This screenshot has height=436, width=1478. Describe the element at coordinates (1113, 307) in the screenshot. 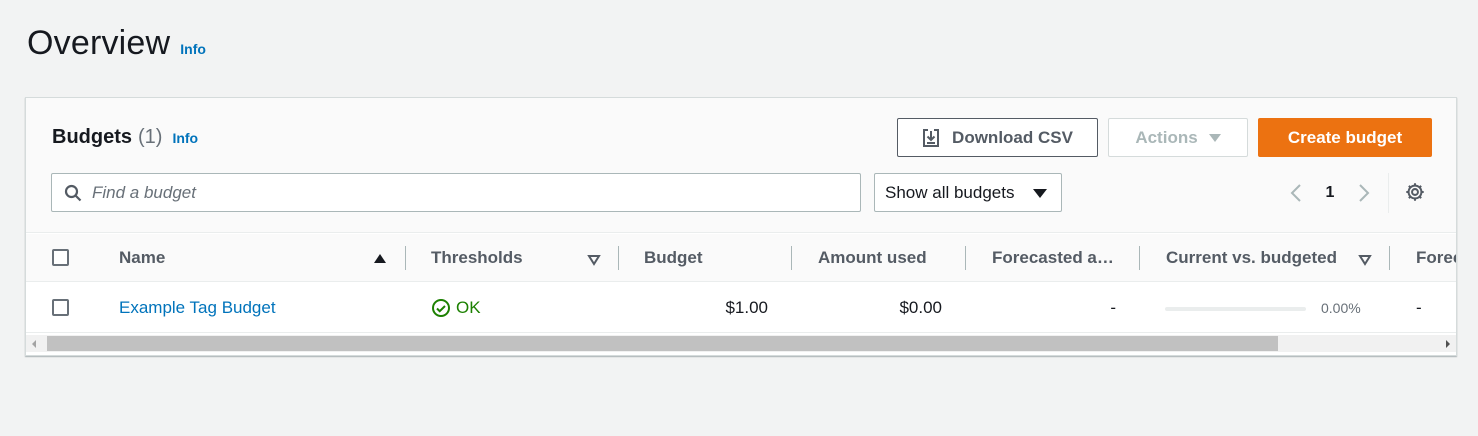

I see `forecasted-amount-value: -` at that location.